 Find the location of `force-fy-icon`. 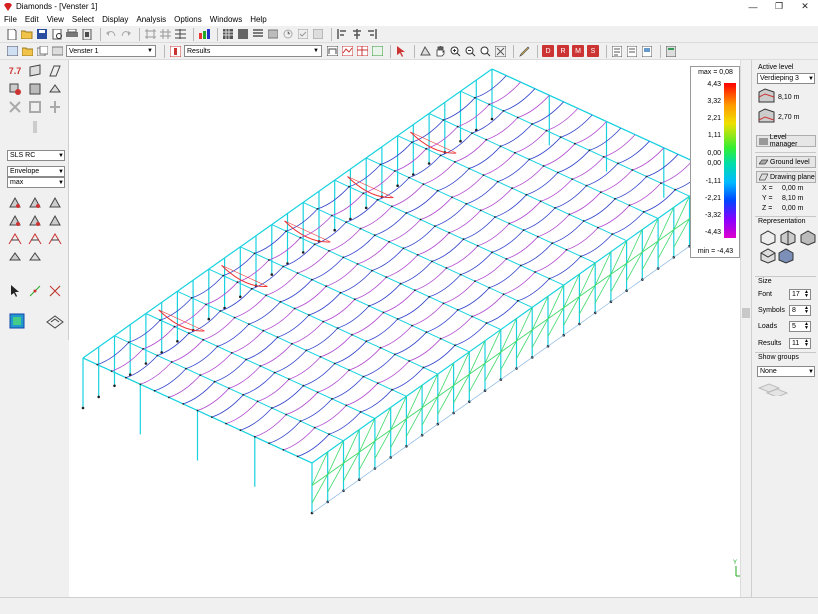

force-fy-icon is located at coordinates (35, 203).